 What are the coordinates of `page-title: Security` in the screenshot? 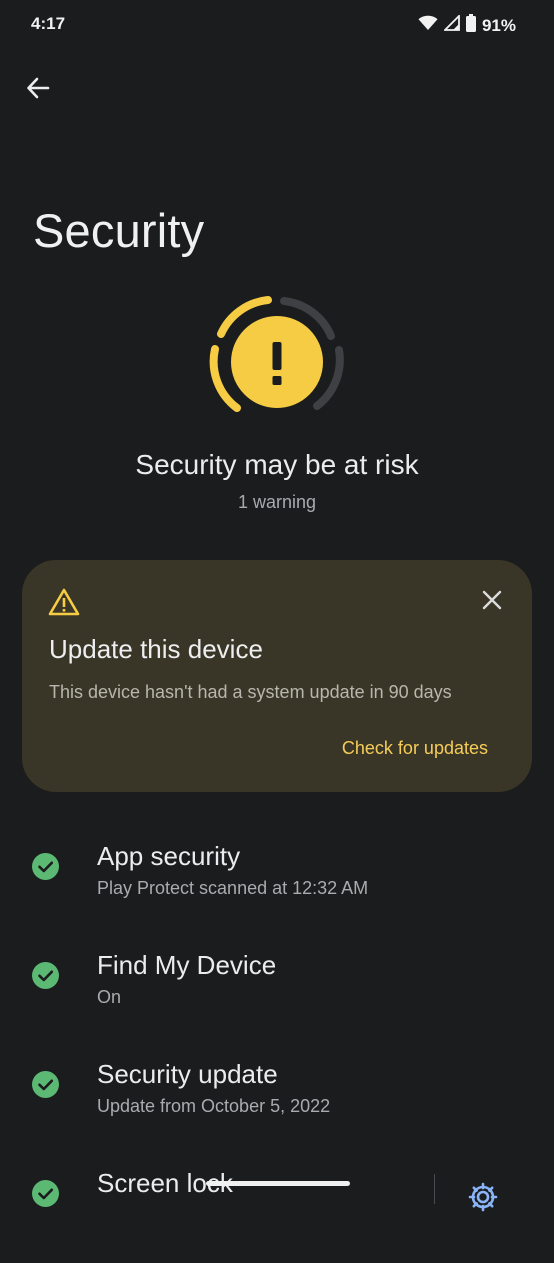 It's located at (119, 230).